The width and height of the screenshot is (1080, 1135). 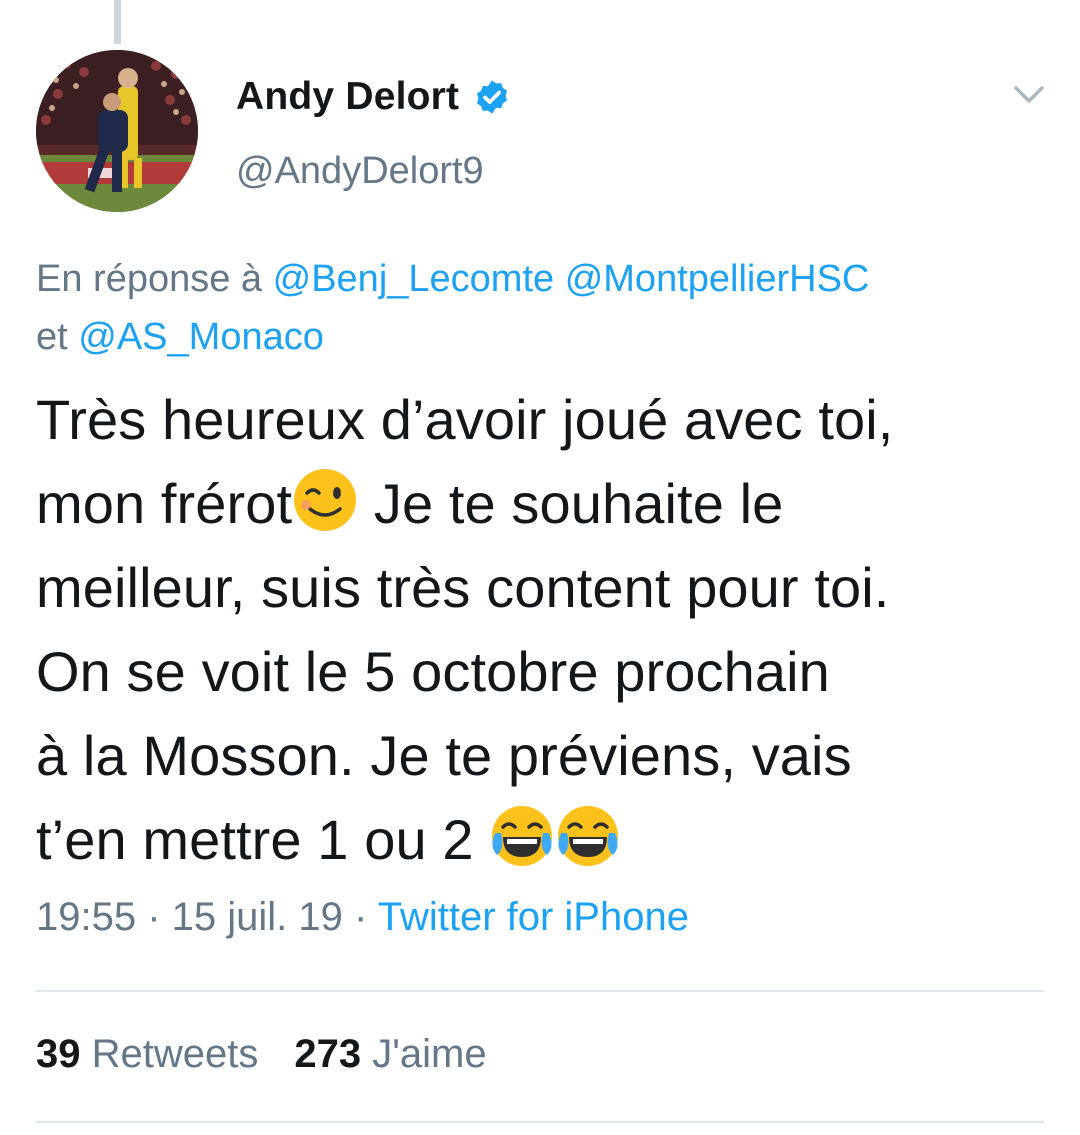 What do you see at coordinates (465, 419) in the screenshot?
I see `tweet-line: Très heureux d’avoir joué avec toi,` at bounding box center [465, 419].